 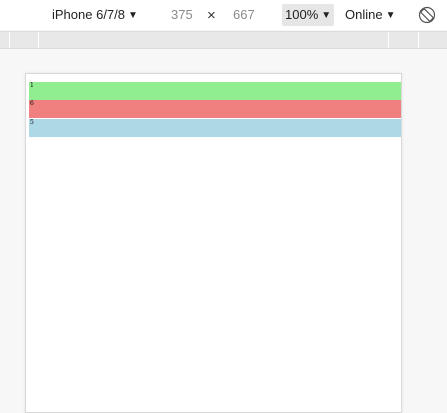 What do you see at coordinates (182, 15) in the screenshot?
I see `width-input: 375` at bounding box center [182, 15].